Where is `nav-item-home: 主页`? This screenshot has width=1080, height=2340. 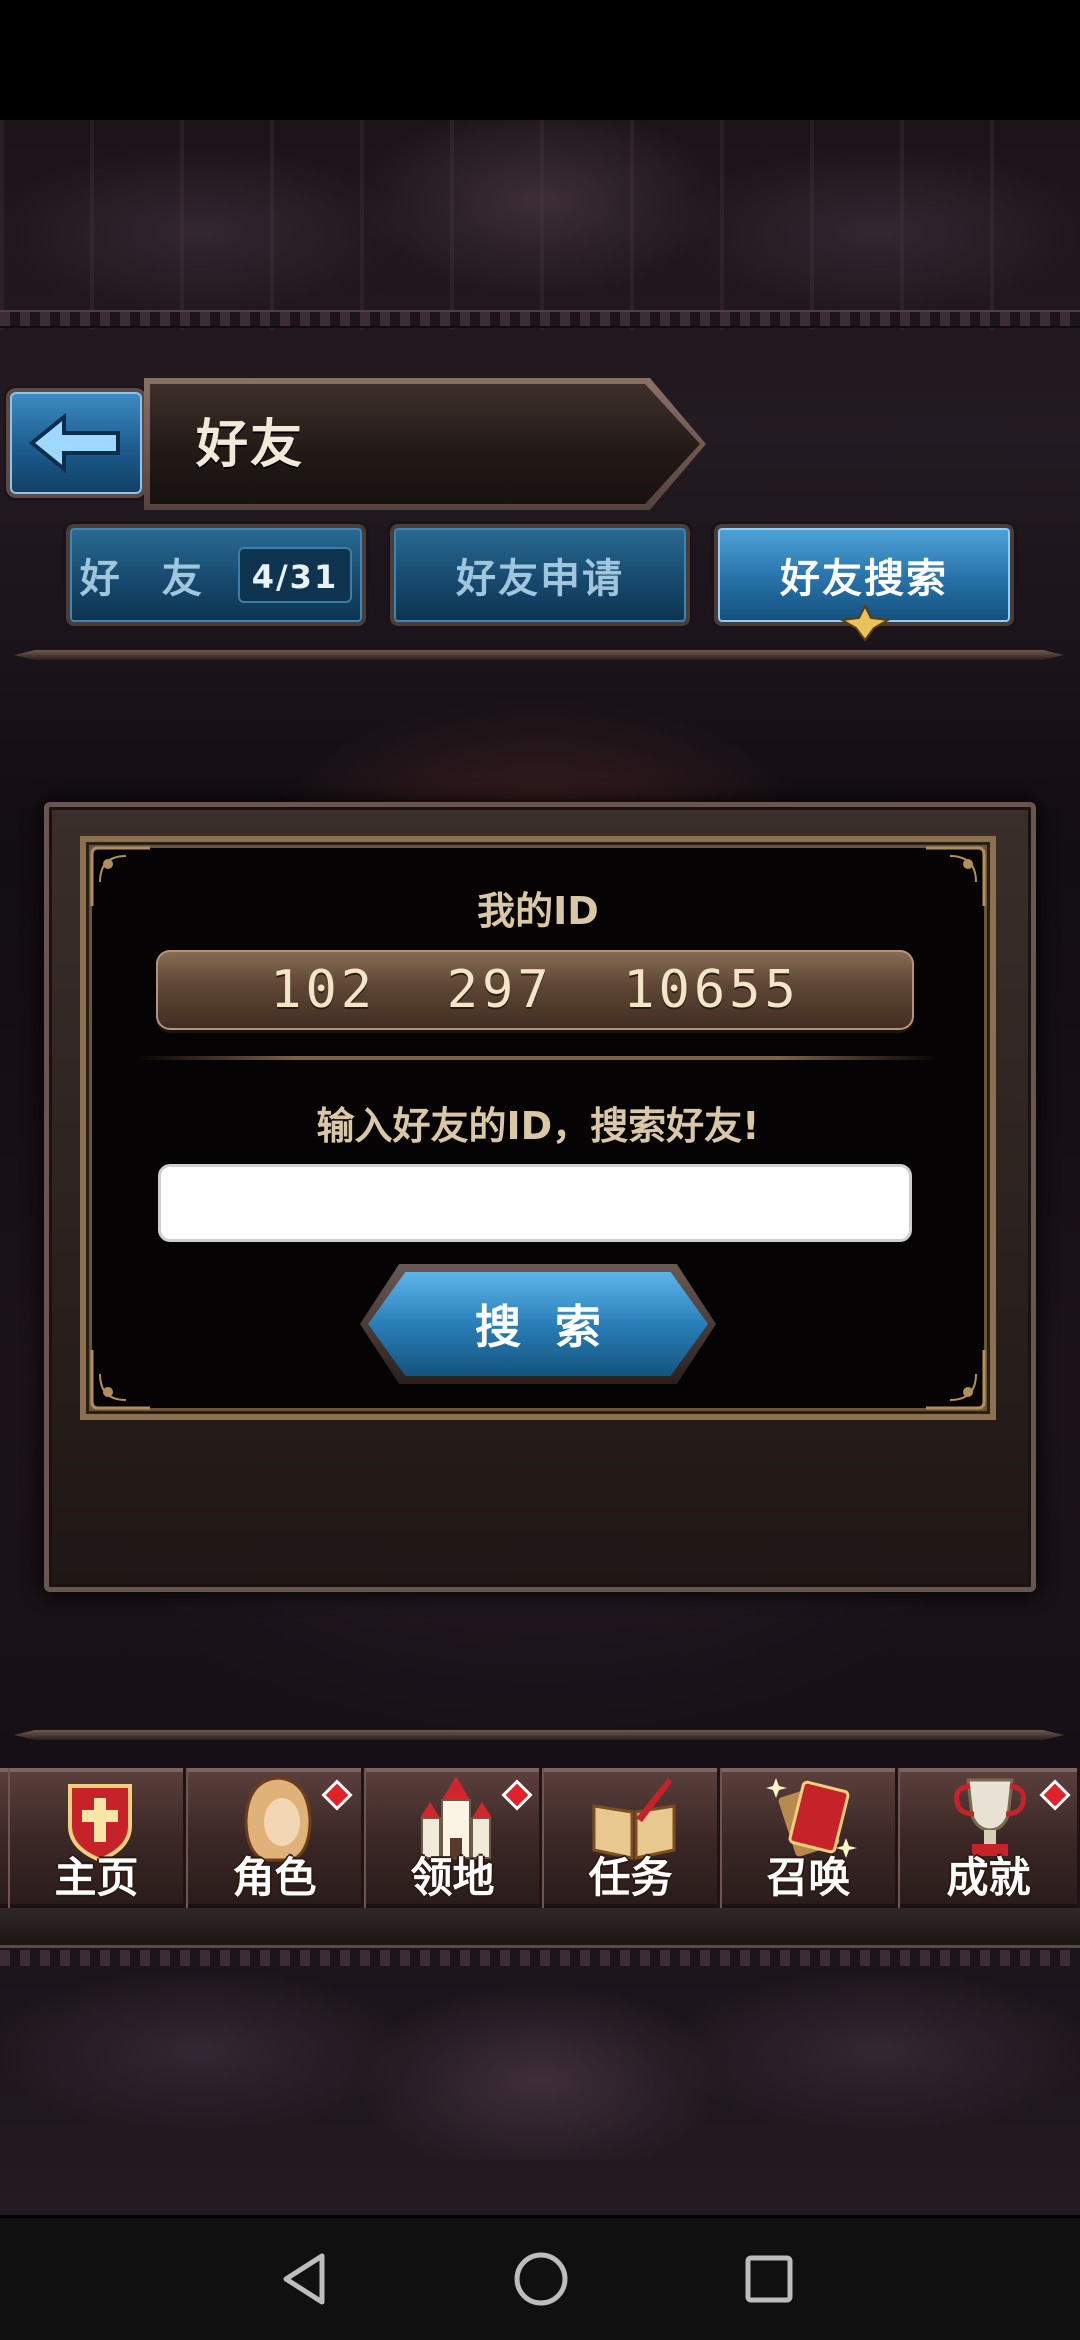 nav-item-home: 主页 is located at coordinates (97, 1838).